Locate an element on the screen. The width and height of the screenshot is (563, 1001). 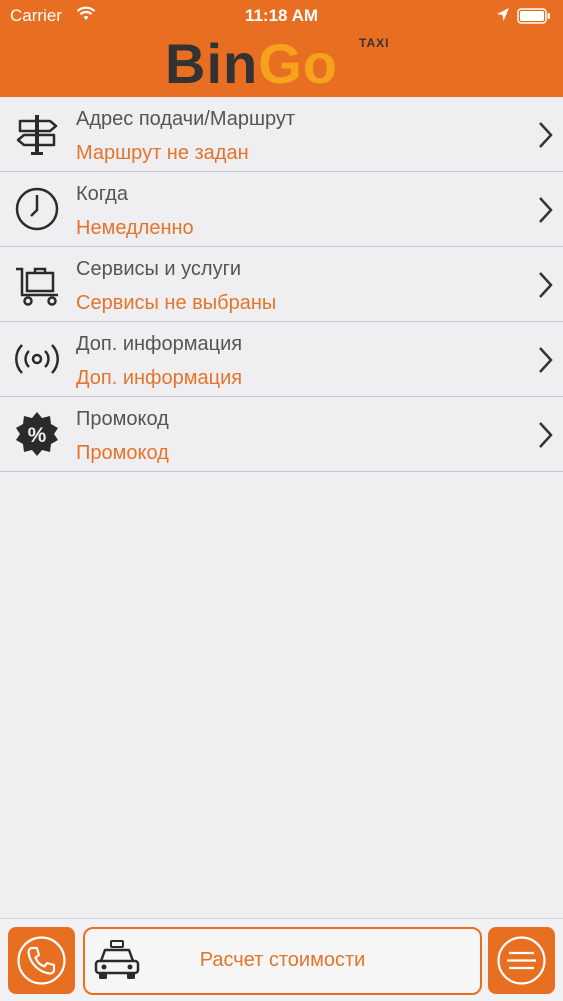
calculate-price-button: Расчет стоимости is located at coordinates (282, 961).